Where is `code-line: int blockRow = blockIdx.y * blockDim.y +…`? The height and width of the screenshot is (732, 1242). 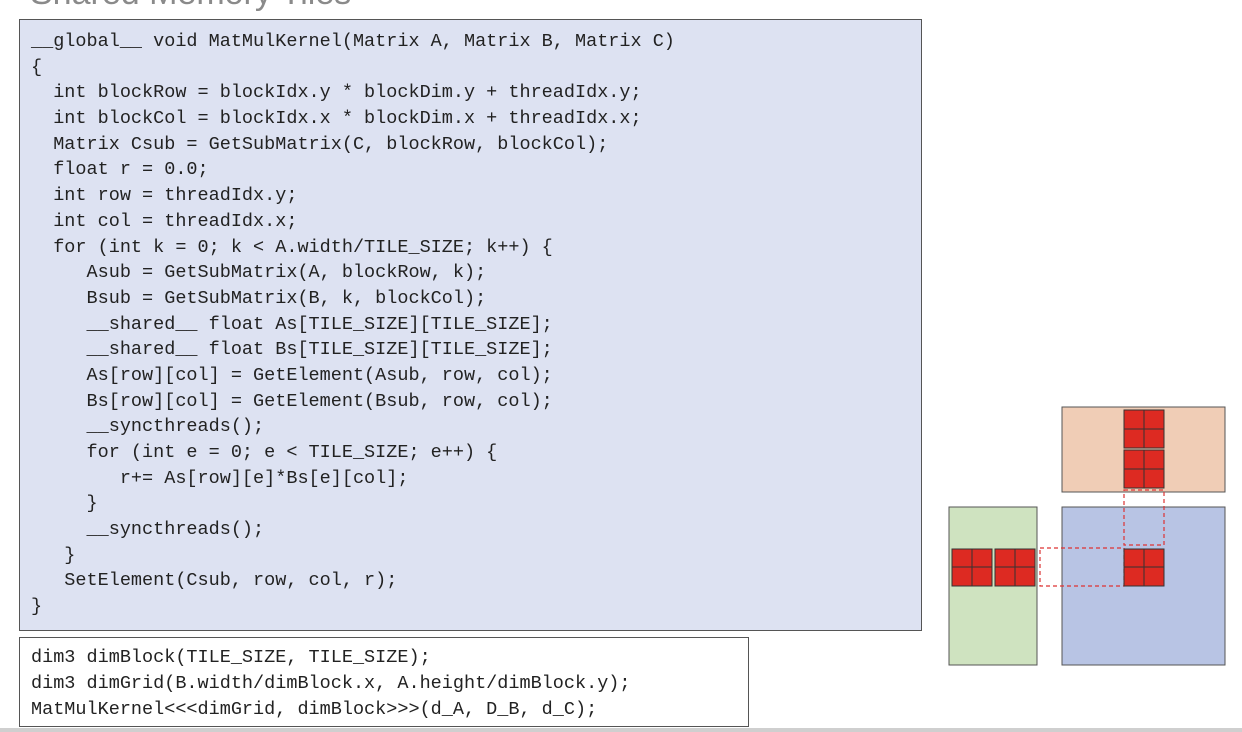 code-line: int blockRow = blockIdx.y * blockDim.y +… is located at coordinates (336, 93).